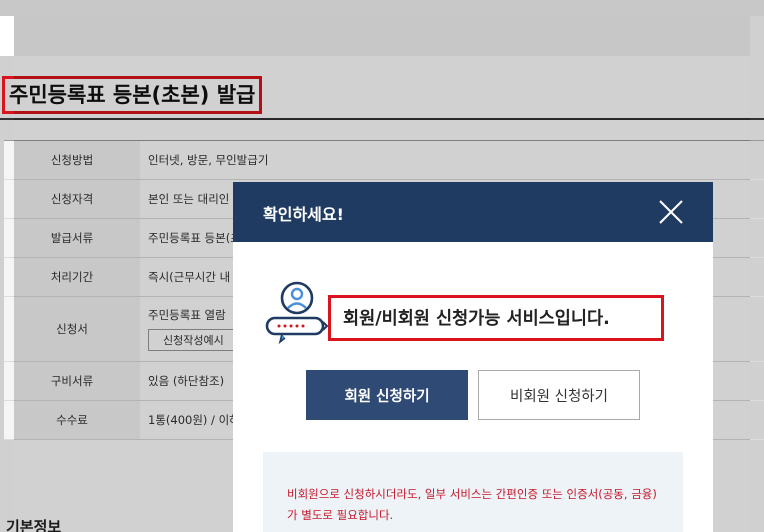 This screenshot has width=764, height=532. I want to click on member-id-icon, so click(297, 312).